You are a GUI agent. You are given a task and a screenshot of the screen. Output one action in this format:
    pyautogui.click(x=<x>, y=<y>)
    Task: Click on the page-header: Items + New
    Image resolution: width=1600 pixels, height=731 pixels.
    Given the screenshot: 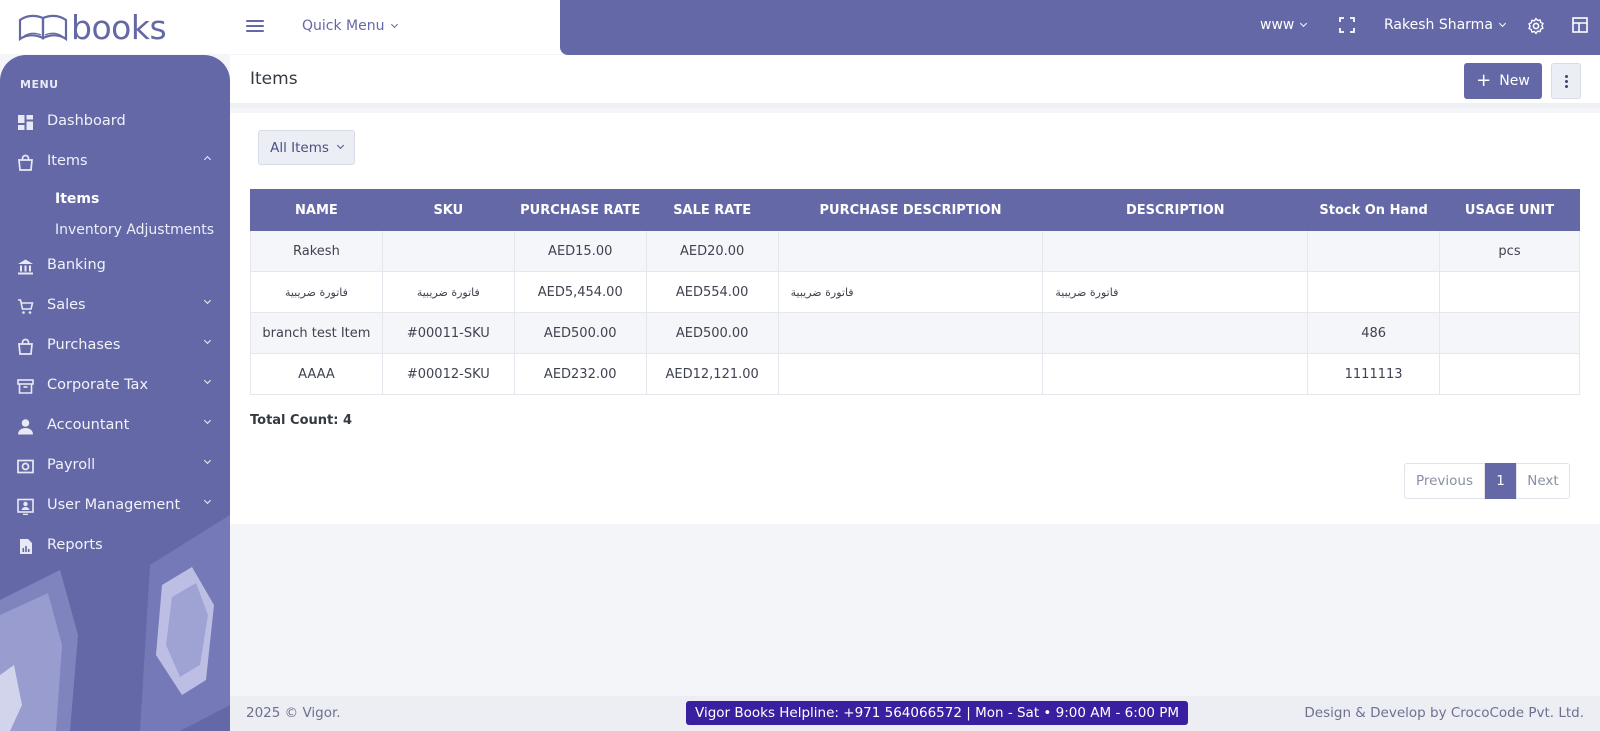 What is the action you would take?
    pyautogui.click(x=915, y=81)
    